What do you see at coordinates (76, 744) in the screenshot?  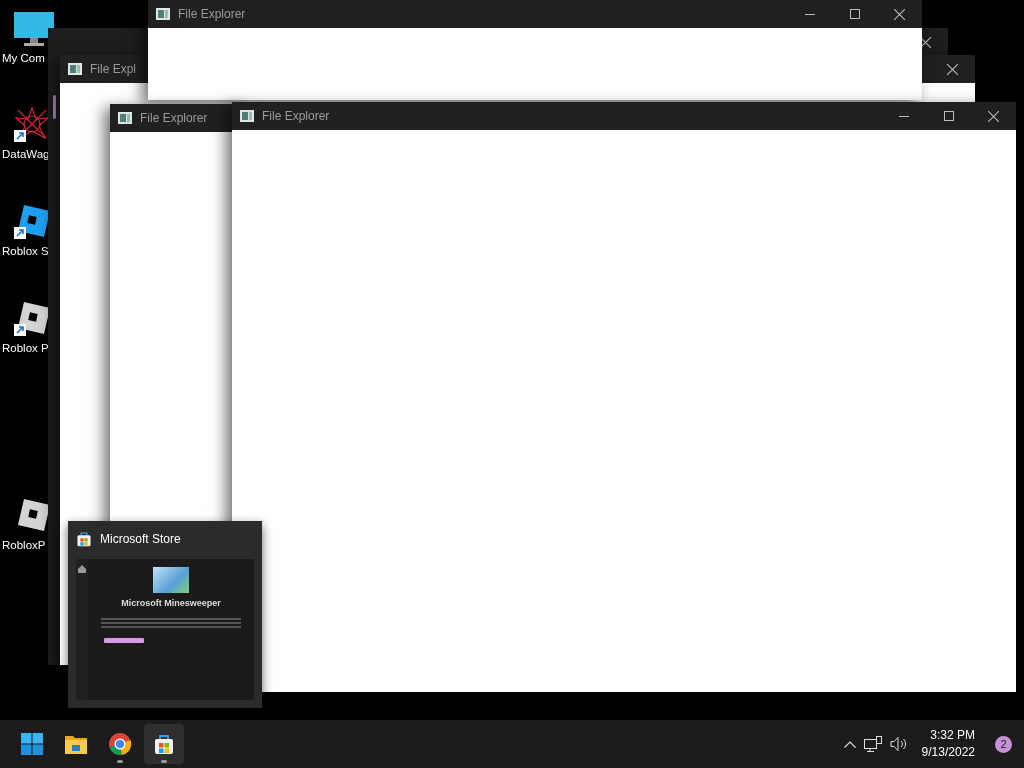 I see `folder-icon` at bounding box center [76, 744].